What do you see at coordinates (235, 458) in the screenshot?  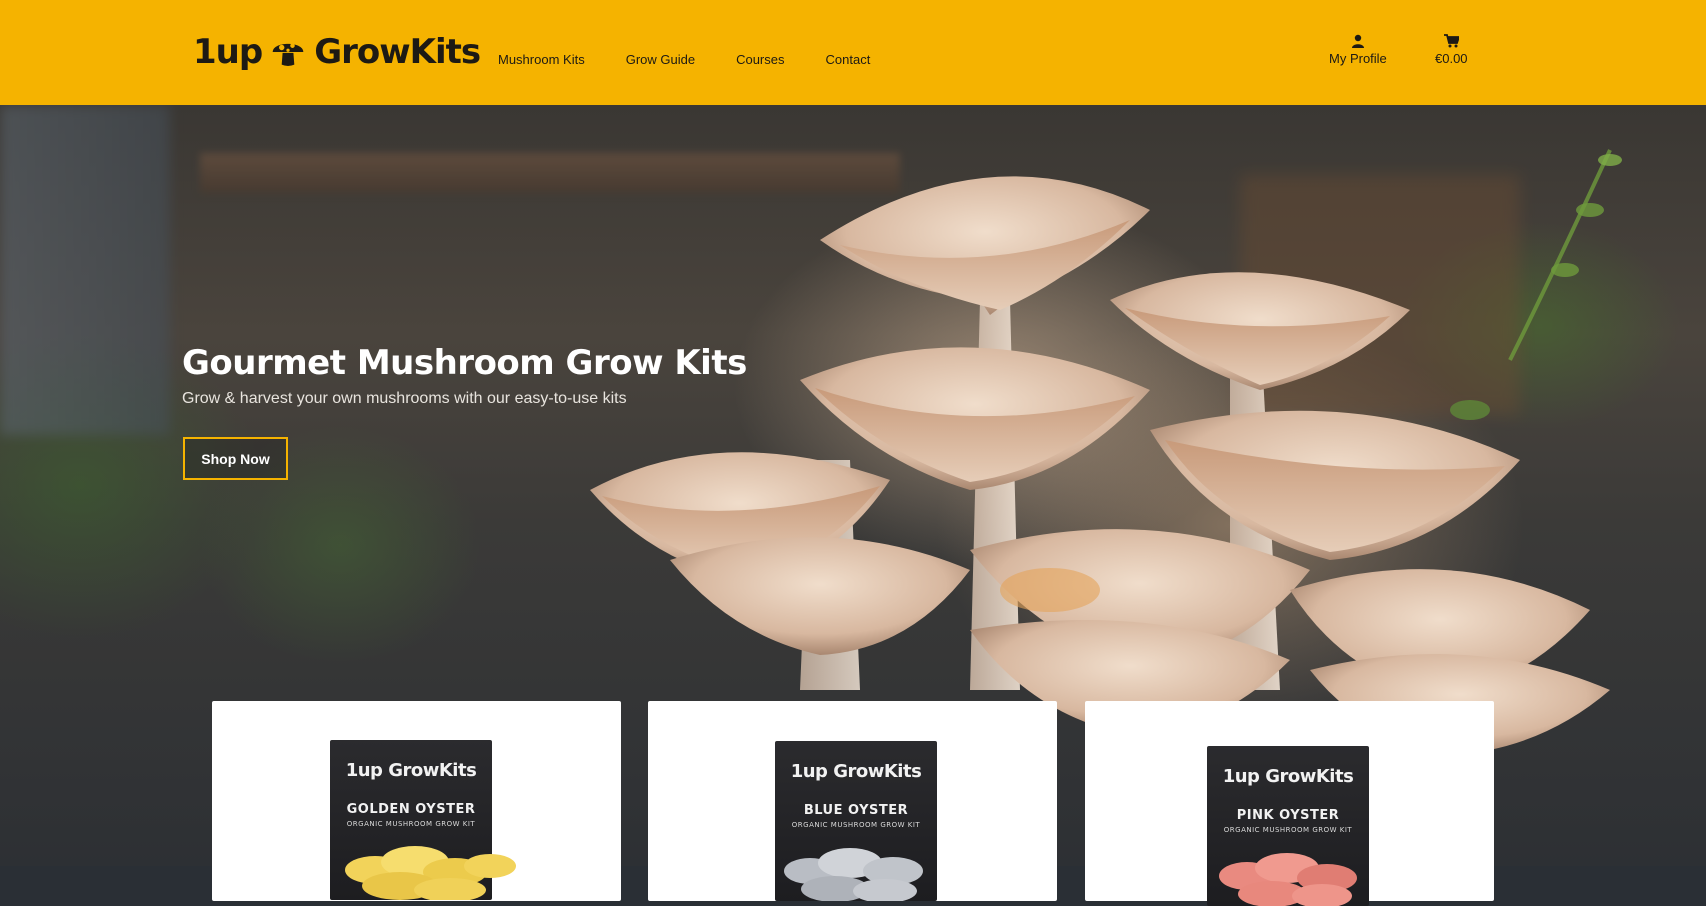 I see `shop-now-button: Shop Now` at bounding box center [235, 458].